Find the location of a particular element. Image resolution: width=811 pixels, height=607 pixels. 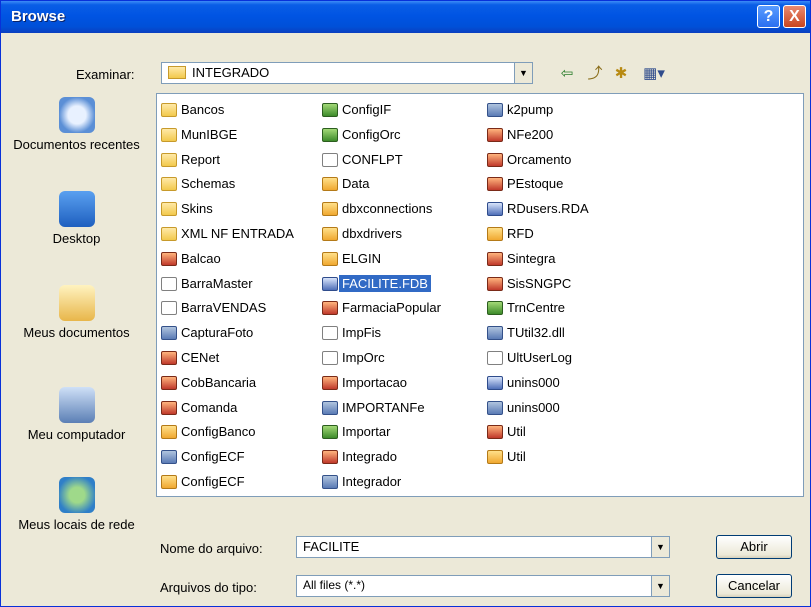

place-recent: Documentos recentes is located at coordinates (76, 125).